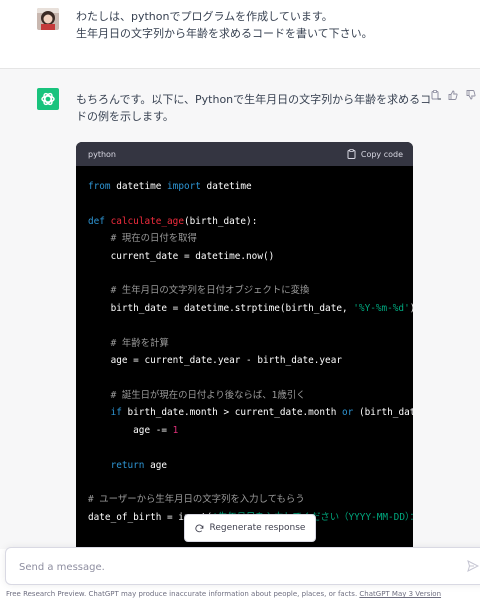 This screenshot has width=480, height=607. I want to click on regenerate-response-button: Regenerate response, so click(250, 528).